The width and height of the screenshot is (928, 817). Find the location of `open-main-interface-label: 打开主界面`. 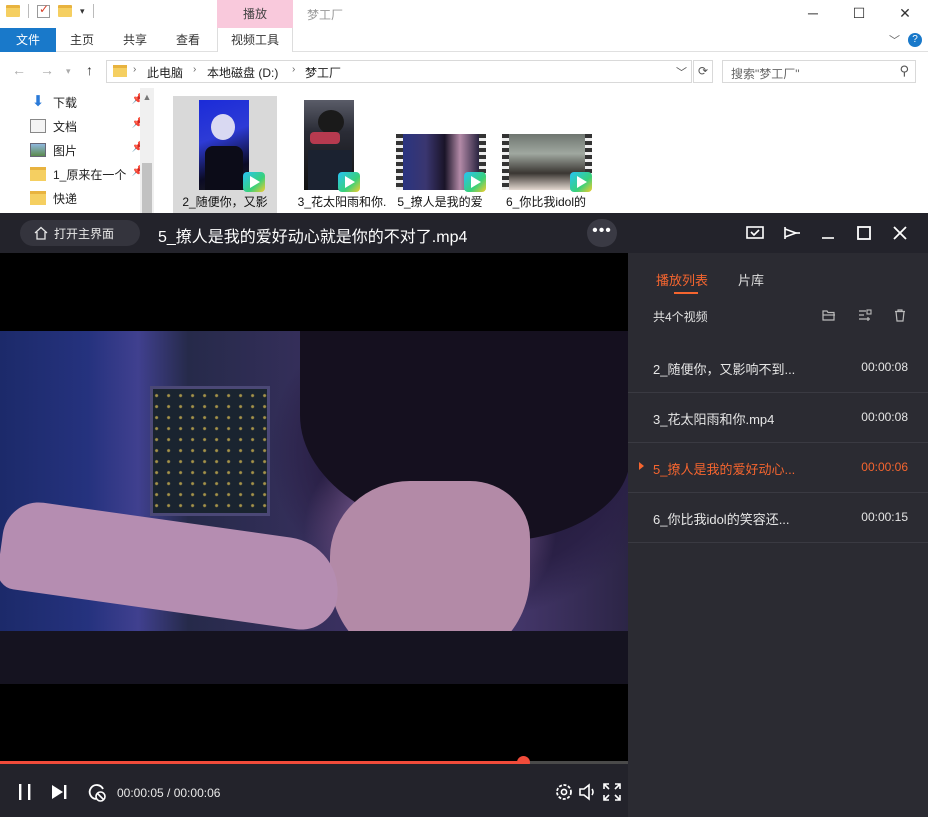

open-main-interface-label: 打开主界面 is located at coordinates (84, 233).